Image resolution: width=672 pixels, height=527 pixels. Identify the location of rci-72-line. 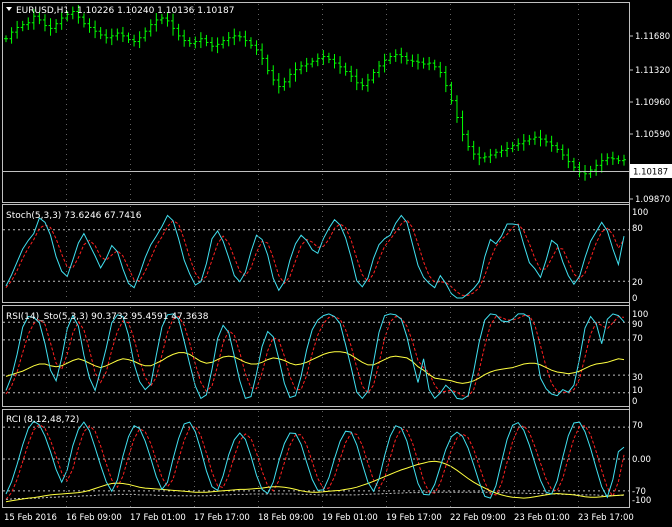
(314, 495).